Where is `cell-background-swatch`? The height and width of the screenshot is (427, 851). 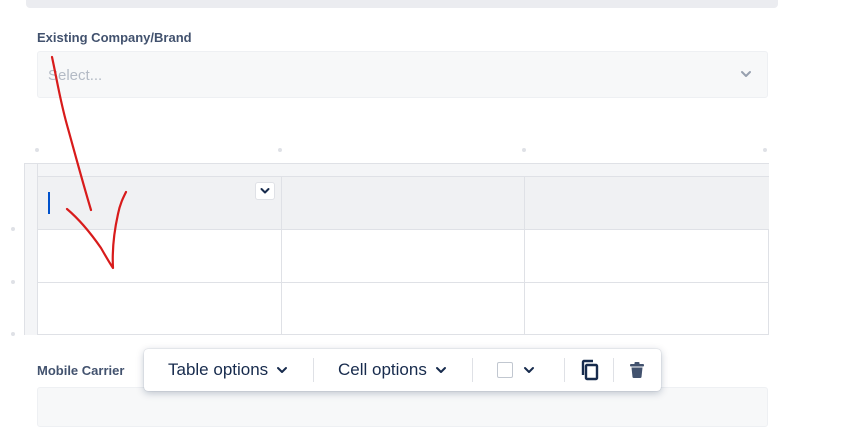 cell-background-swatch is located at coordinates (505, 370).